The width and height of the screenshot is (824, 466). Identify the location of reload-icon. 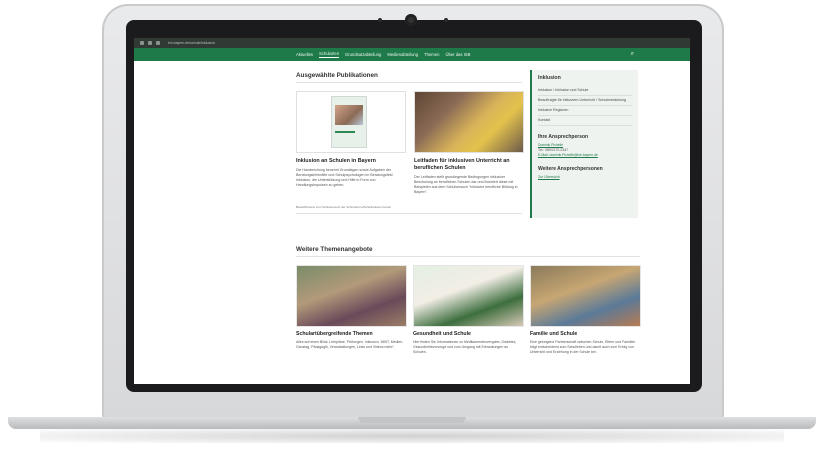
(150, 43).